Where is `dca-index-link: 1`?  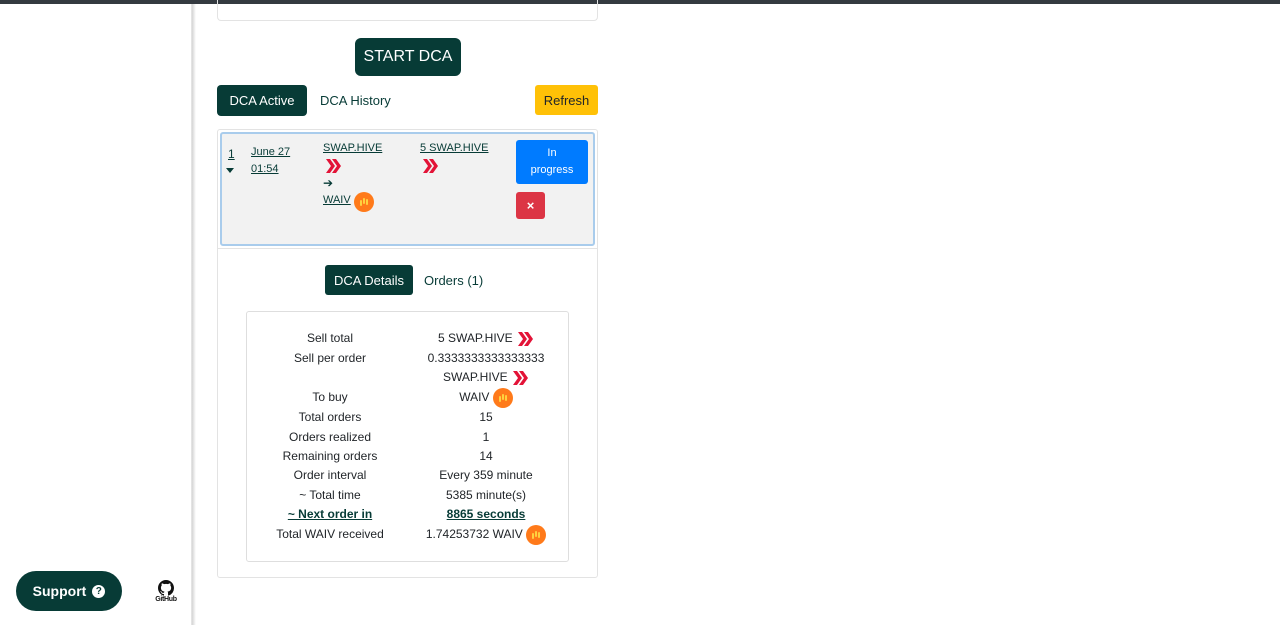 dca-index-link: 1 is located at coordinates (231, 154).